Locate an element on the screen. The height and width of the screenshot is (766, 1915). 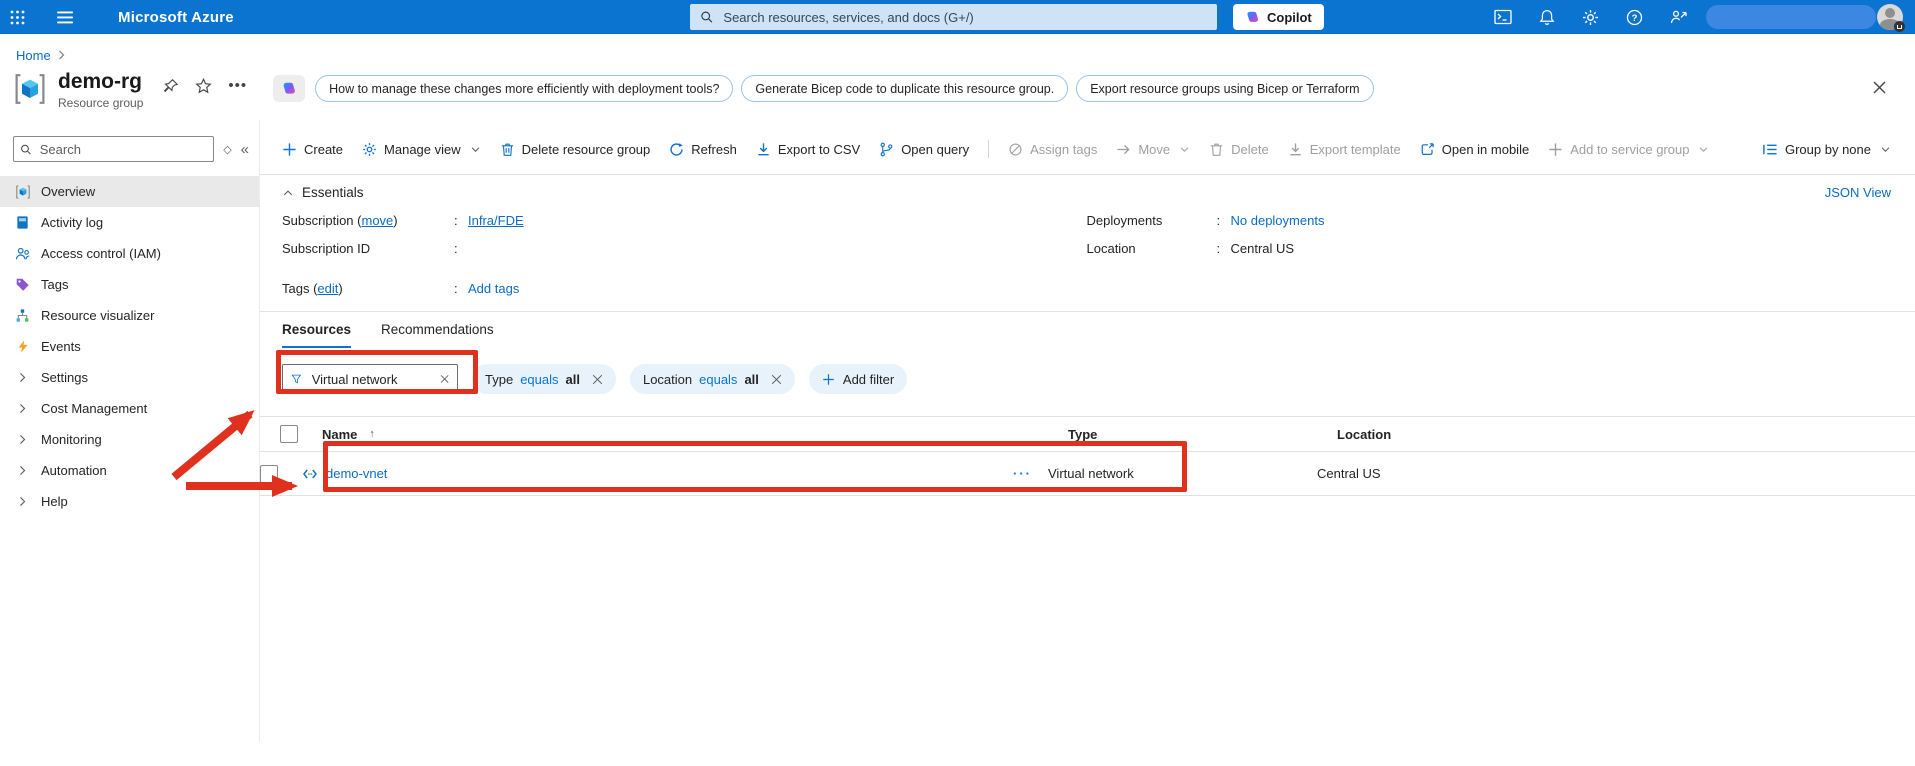
json-view-link: JSON View is located at coordinates (1858, 192).